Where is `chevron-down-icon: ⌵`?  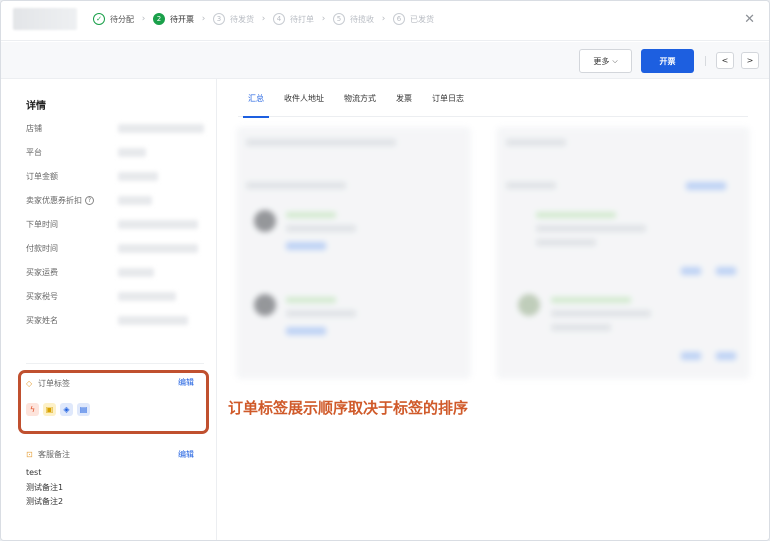
chevron-down-icon: ⌵ is located at coordinates (615, 60).